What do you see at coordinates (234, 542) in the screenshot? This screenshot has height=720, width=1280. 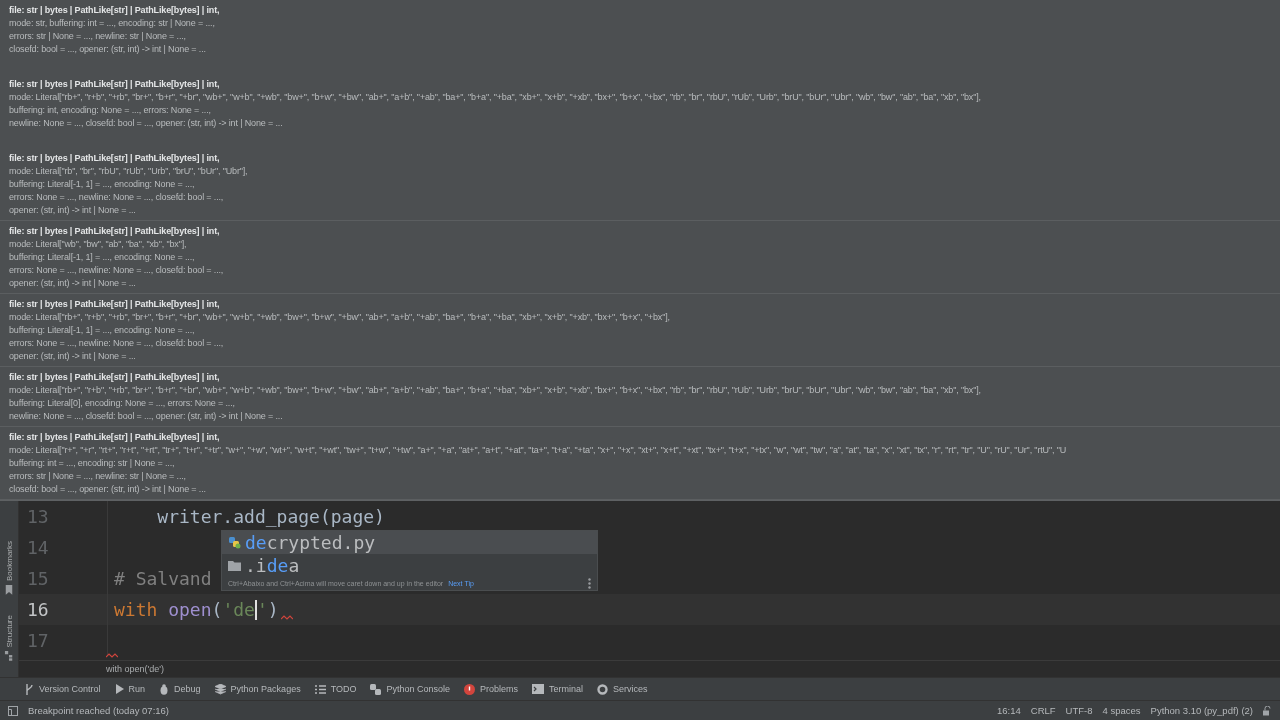 I see `python-file-icon` at bounding box center [234, 542].